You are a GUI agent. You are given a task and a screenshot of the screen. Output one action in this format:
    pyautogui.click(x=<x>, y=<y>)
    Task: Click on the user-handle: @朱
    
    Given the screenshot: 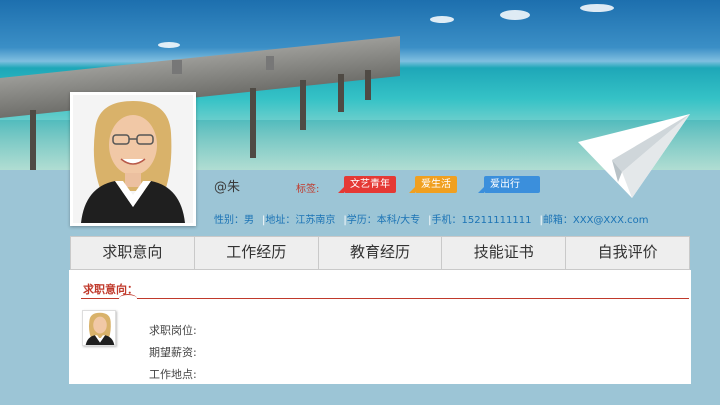 What is the action you would take?
    pyautogui.click(x=227, y=187)
    